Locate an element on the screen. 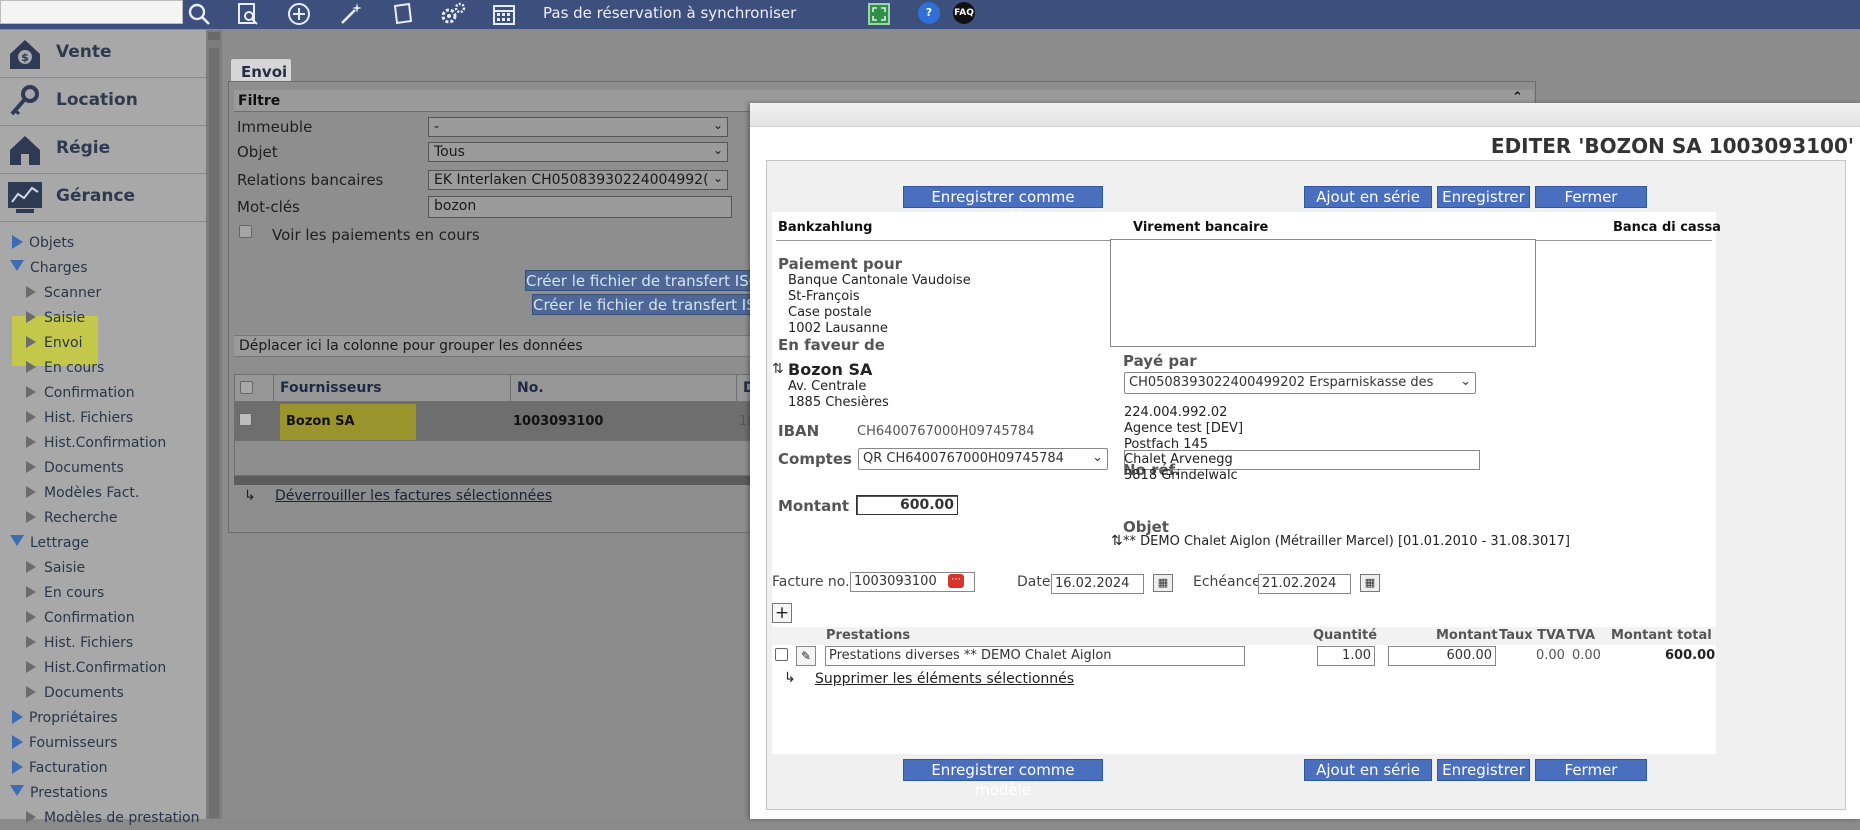 The image size is (1860, 830). montant-input: 600.00 is located at coordinates (907, 505).